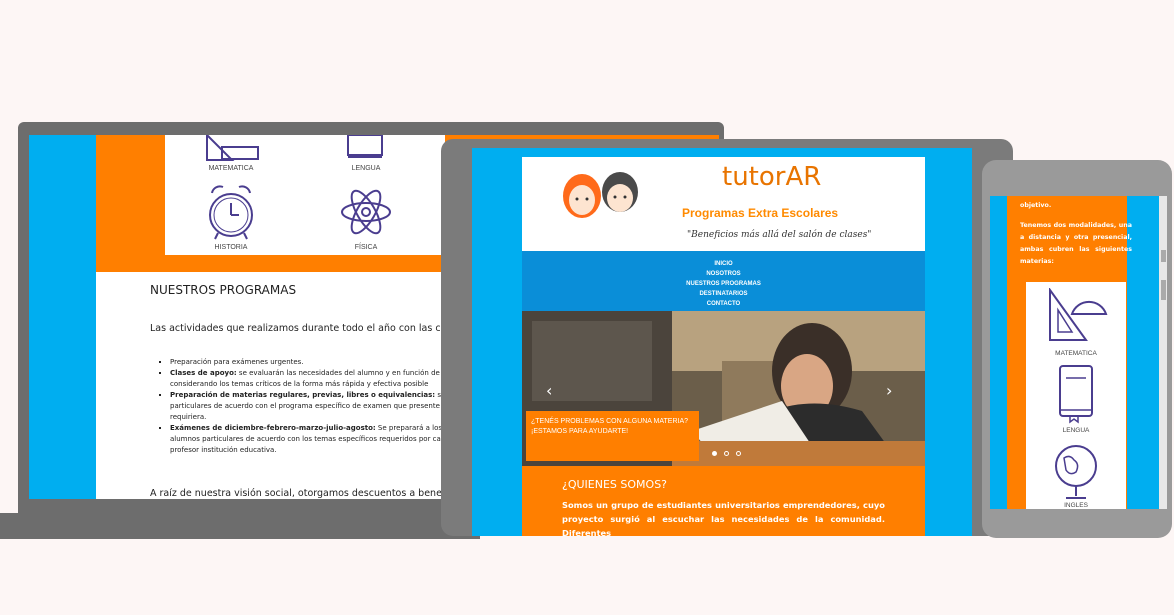 The height and width of the screenshot is (615, 1174). What do you see at coordinates (580, 431) in the screenshot?
I see `hero-caption-line2: ¡ESTAMOS PARA AYUDARTE!` at bounding box center [580, 431].